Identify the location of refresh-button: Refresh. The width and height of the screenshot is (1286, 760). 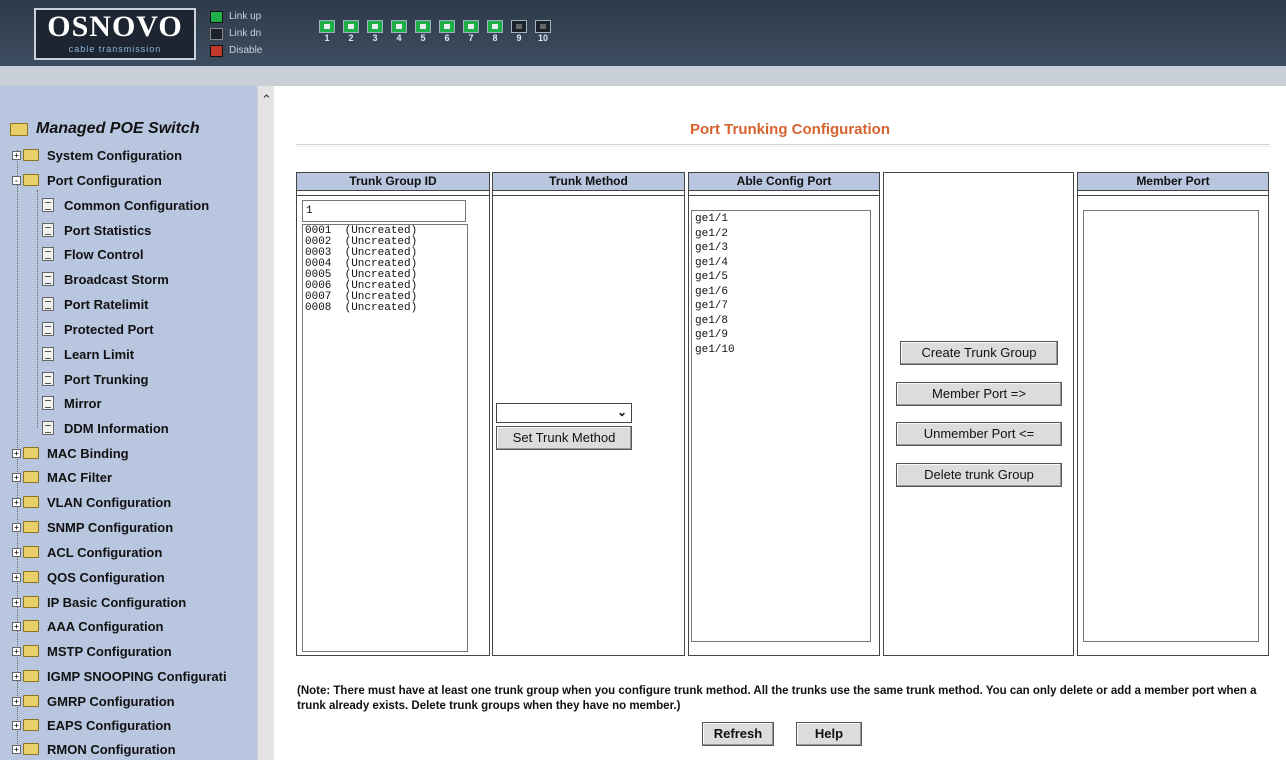
(738, 734).